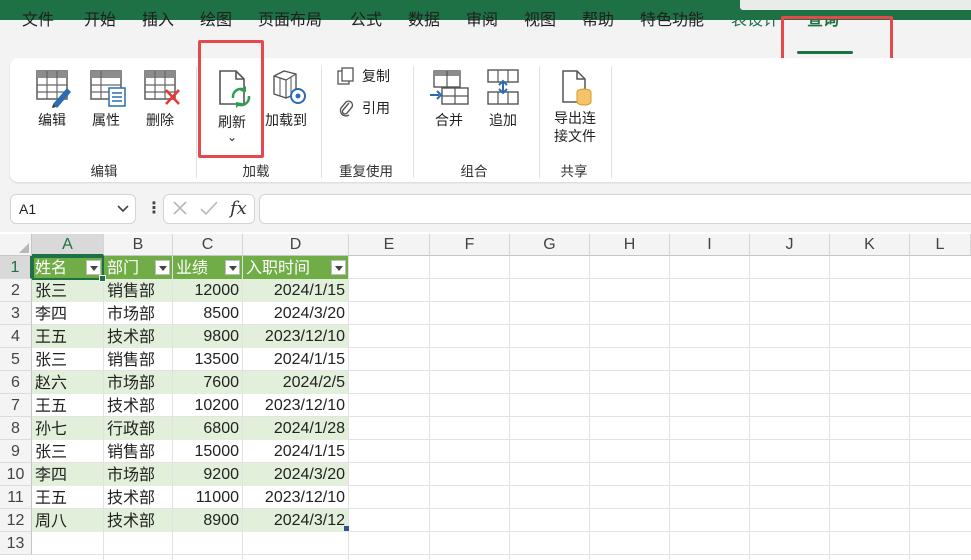  I want to click on name-box: A1, so click(73, 209).